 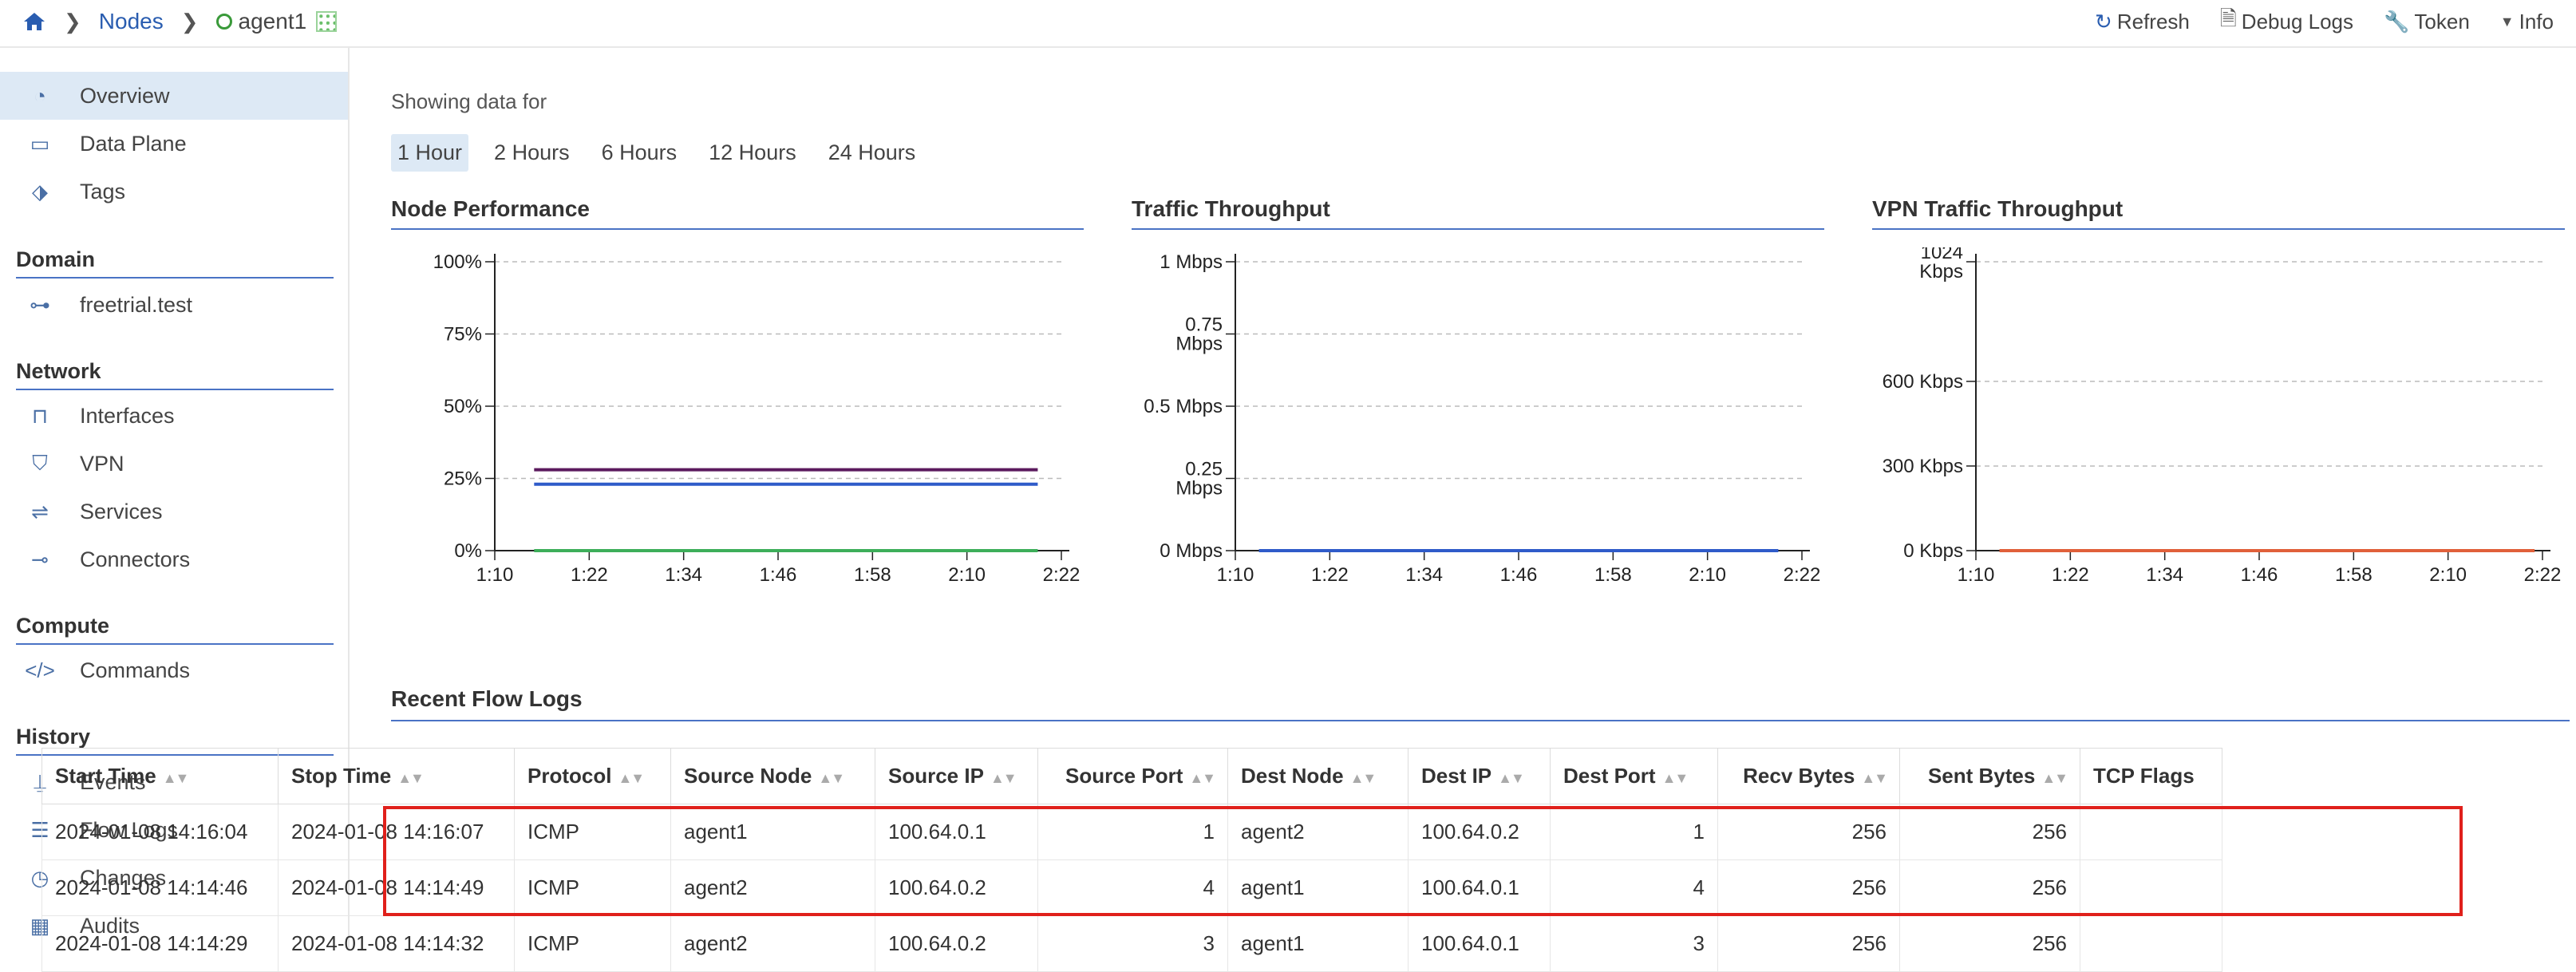 I want to click on x-tick-label: 1:10, so click(x=1976, y=575).